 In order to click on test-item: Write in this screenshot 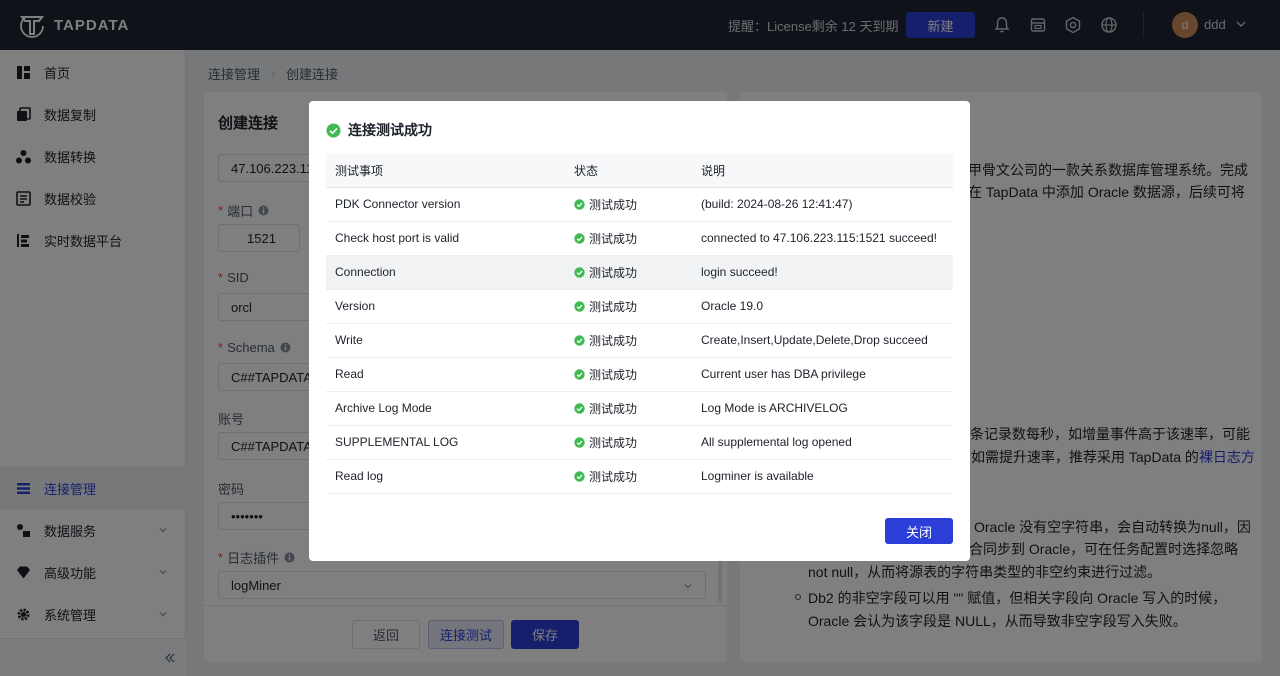, I will do `click(445, 340)`.